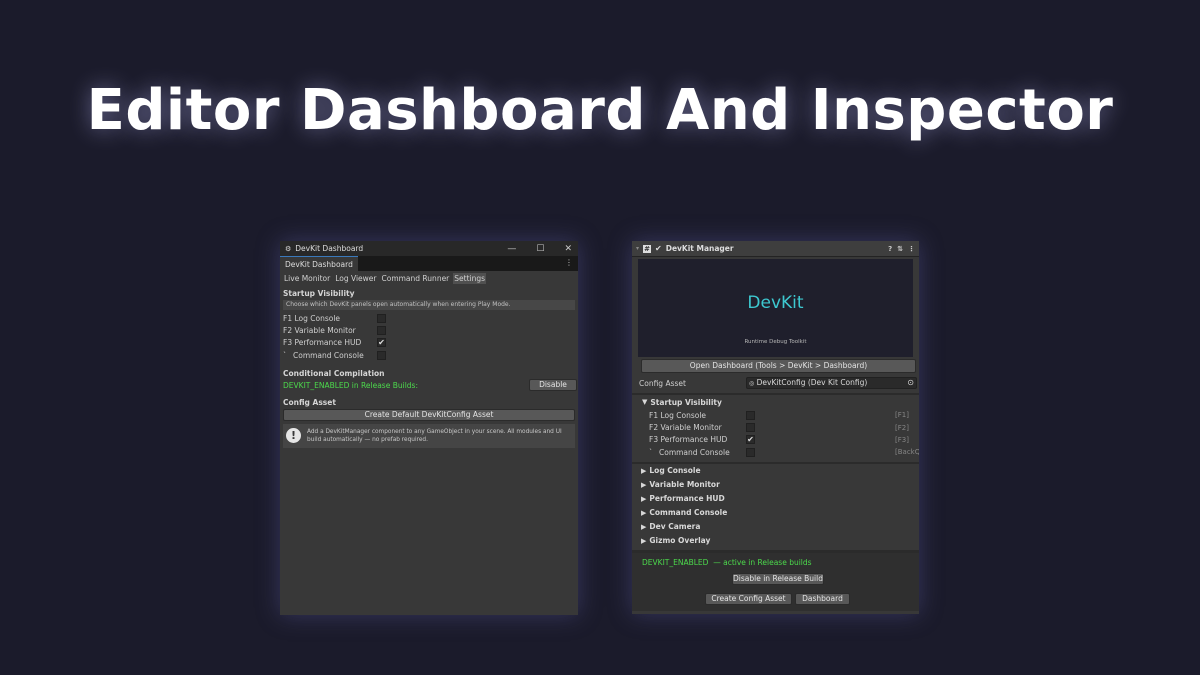 The height and width of the screenshot is (675, 1200). I want to click on devkit-banner-title: DevKit, so click(775, 303).